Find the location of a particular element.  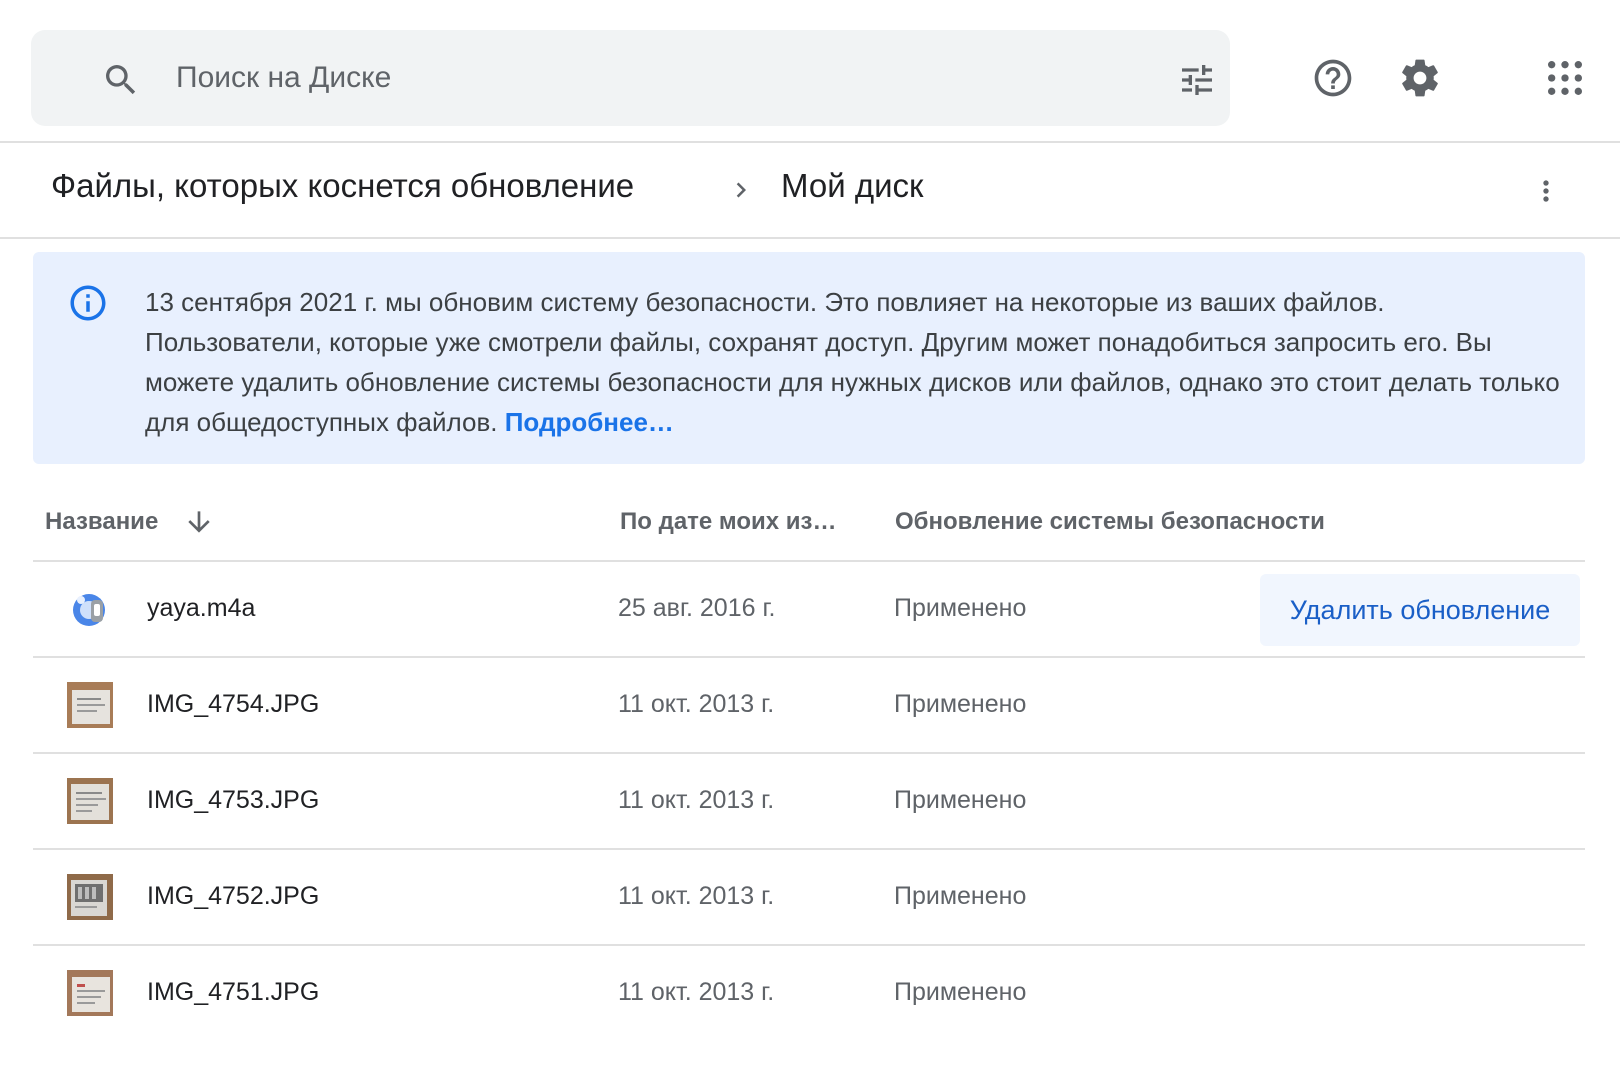

apps-grid-icon is located at coordinates (1565, 78).